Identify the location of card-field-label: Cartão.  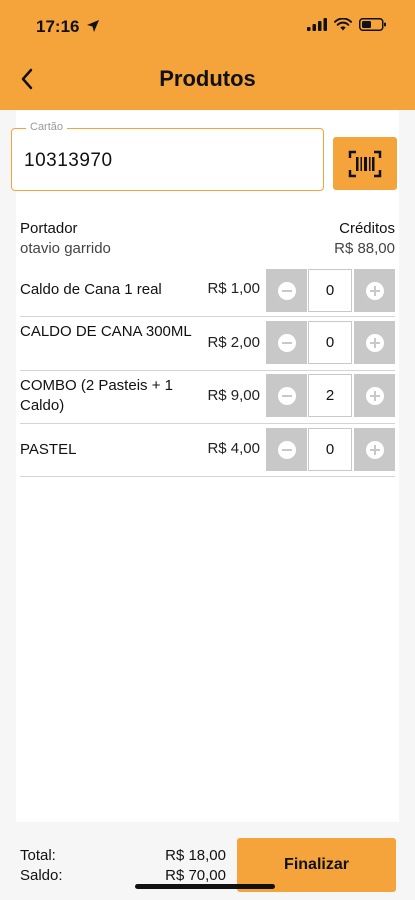
(47, 127).